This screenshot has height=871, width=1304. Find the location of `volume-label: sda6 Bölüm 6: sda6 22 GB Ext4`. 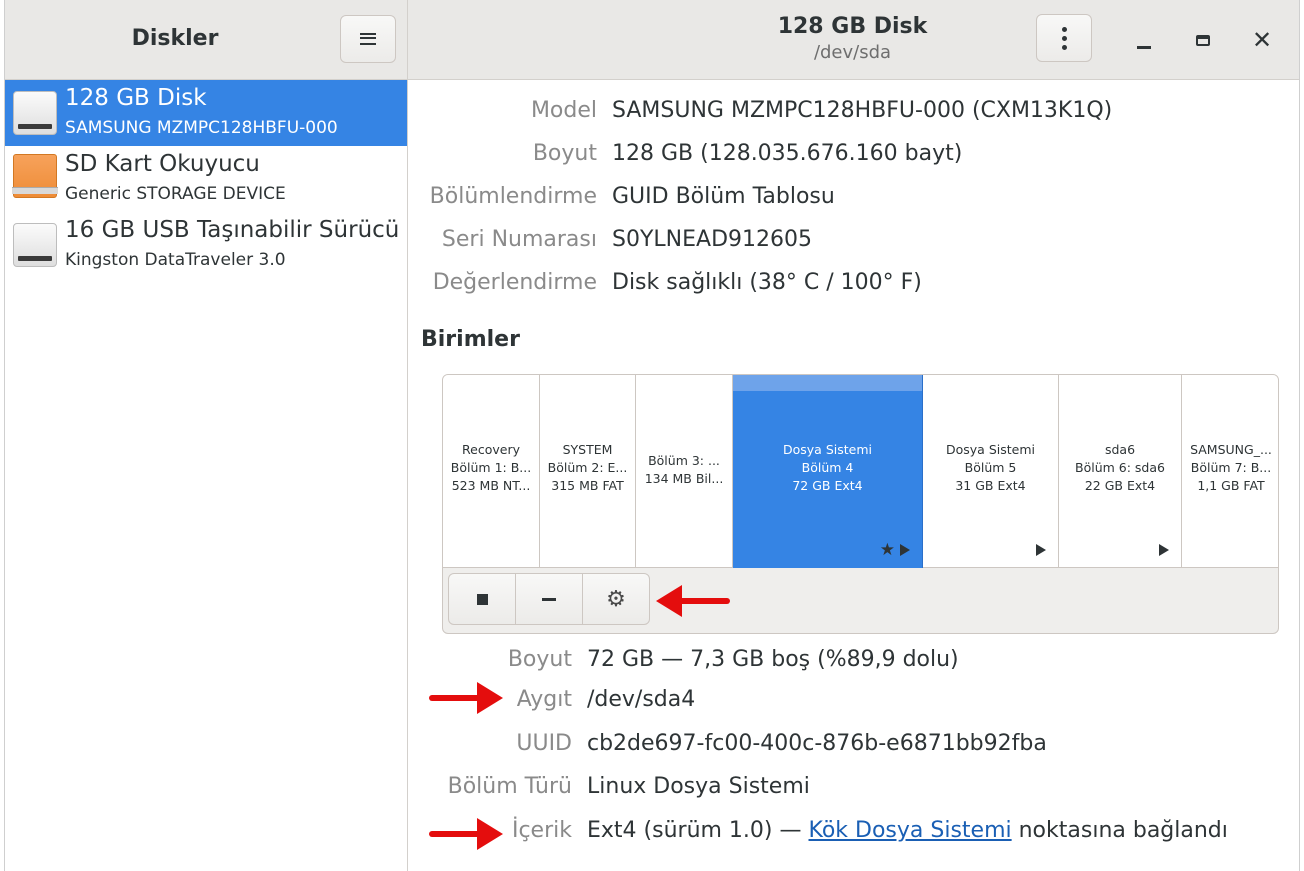

volume-label: sda6 Bölüm 6: sda6 22 GB Ext4 is located at coordinates (1120, 468).